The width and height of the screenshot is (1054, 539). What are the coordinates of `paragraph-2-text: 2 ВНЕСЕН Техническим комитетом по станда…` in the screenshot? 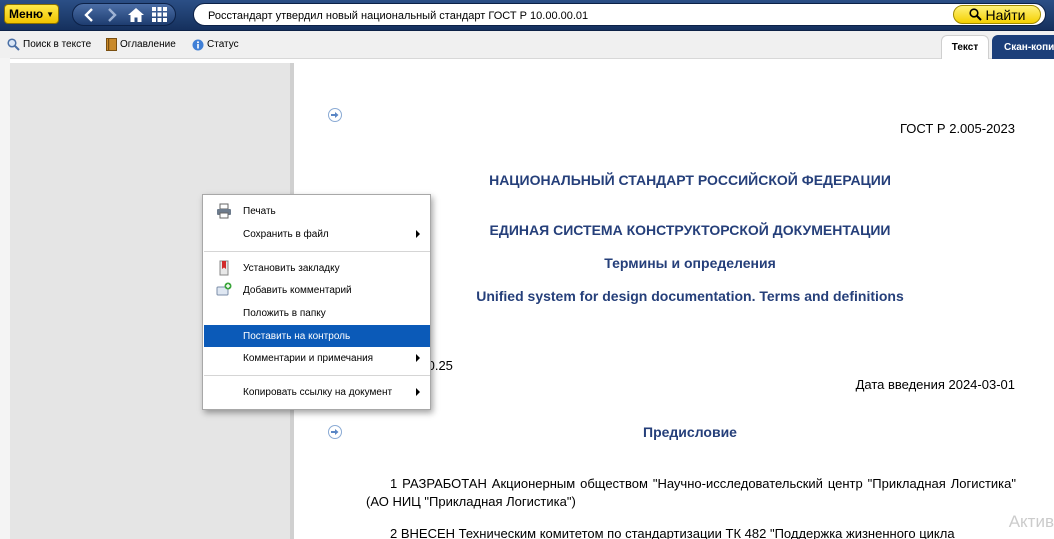 It's located at (672, 532).